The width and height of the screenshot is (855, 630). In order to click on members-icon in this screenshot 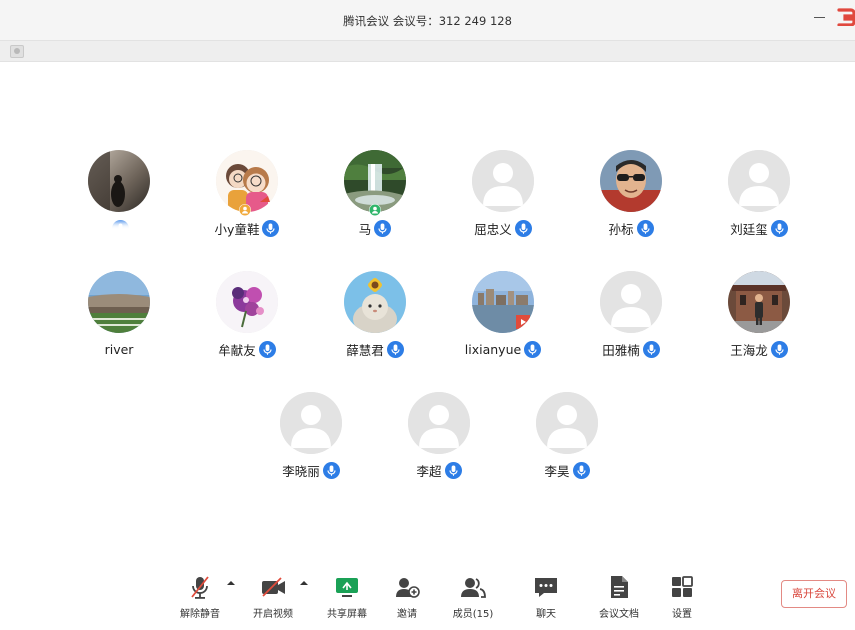, I will do `click(473, 587)`.